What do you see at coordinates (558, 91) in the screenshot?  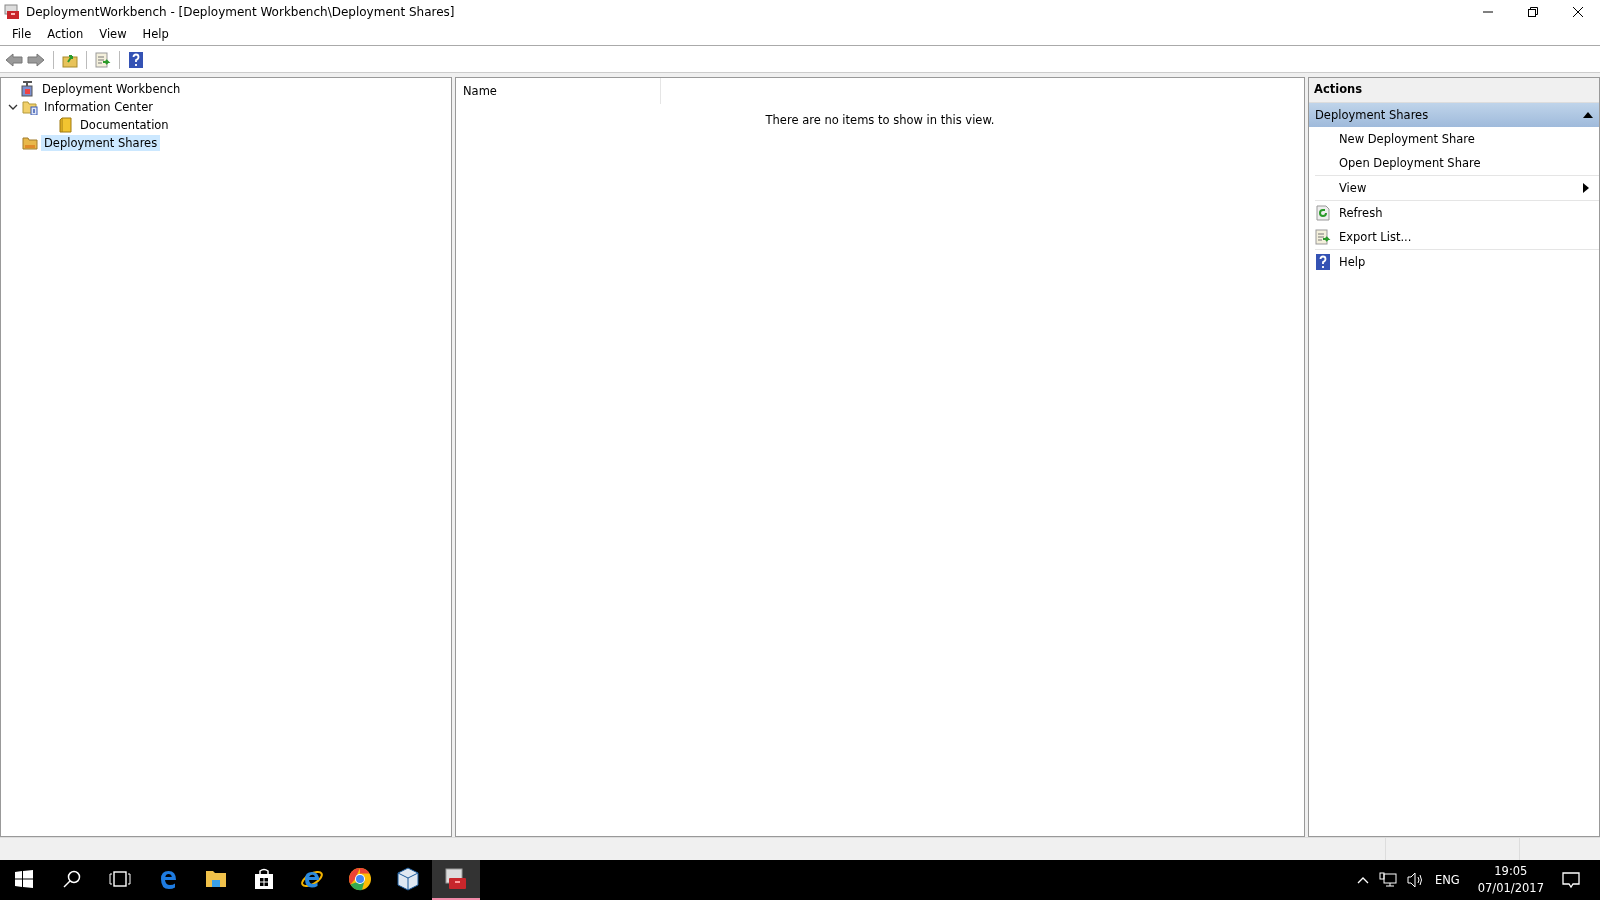 I see `column-header: Name` at bounding box center [558, 91].